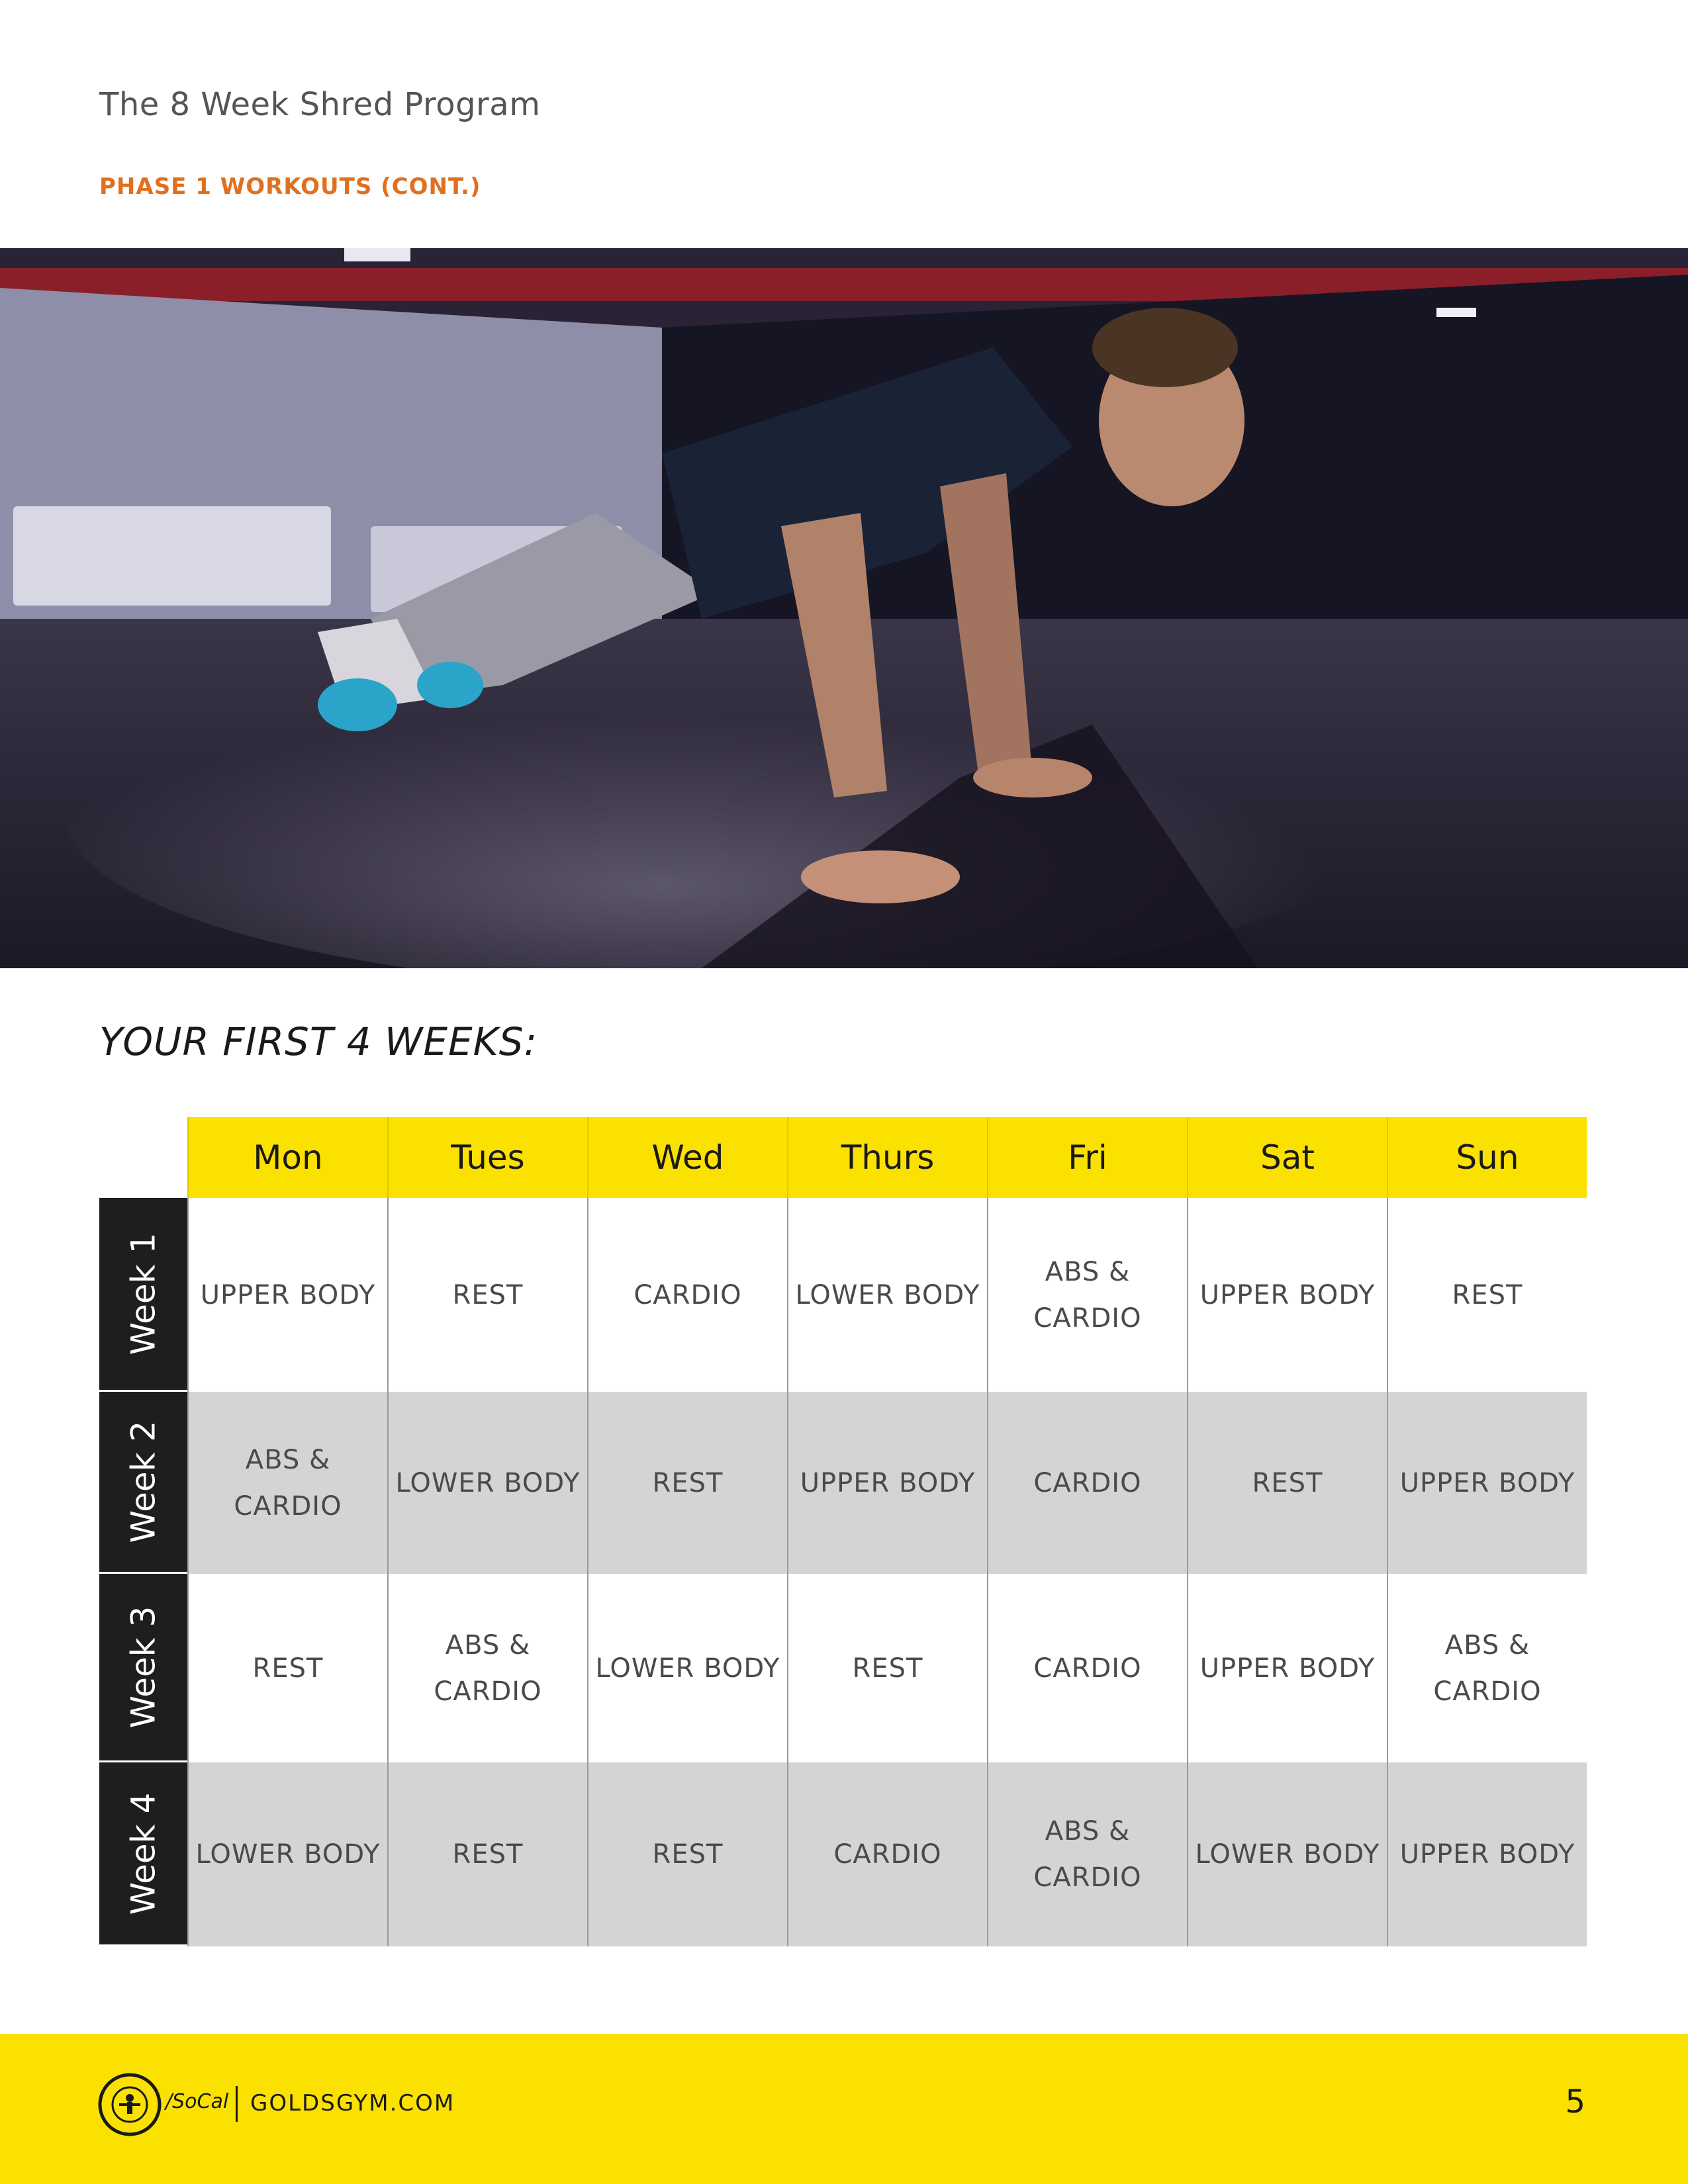  Describe the element at coordinates (887, 1157) in the screenshot. I see `day-header-thurs: Thurs` at that location.